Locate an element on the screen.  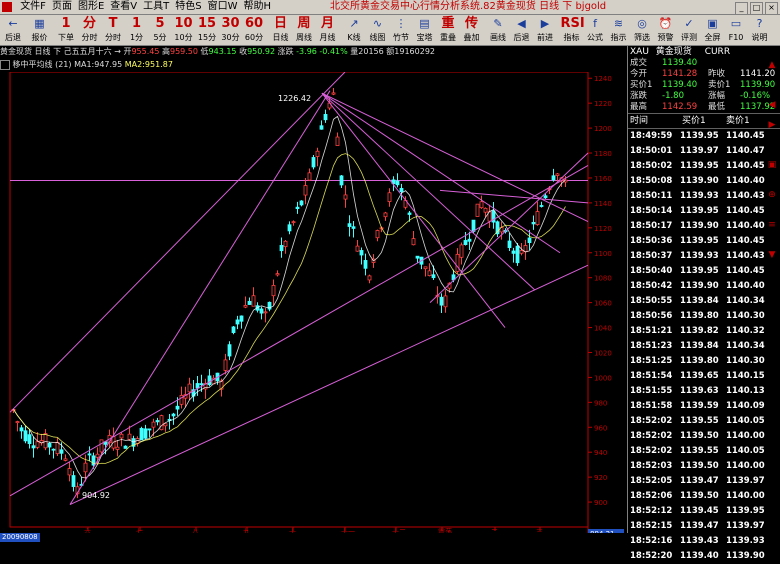
tick-row: 18:50:42 1139.90 1140.40 is located at coordinates (704, 286).